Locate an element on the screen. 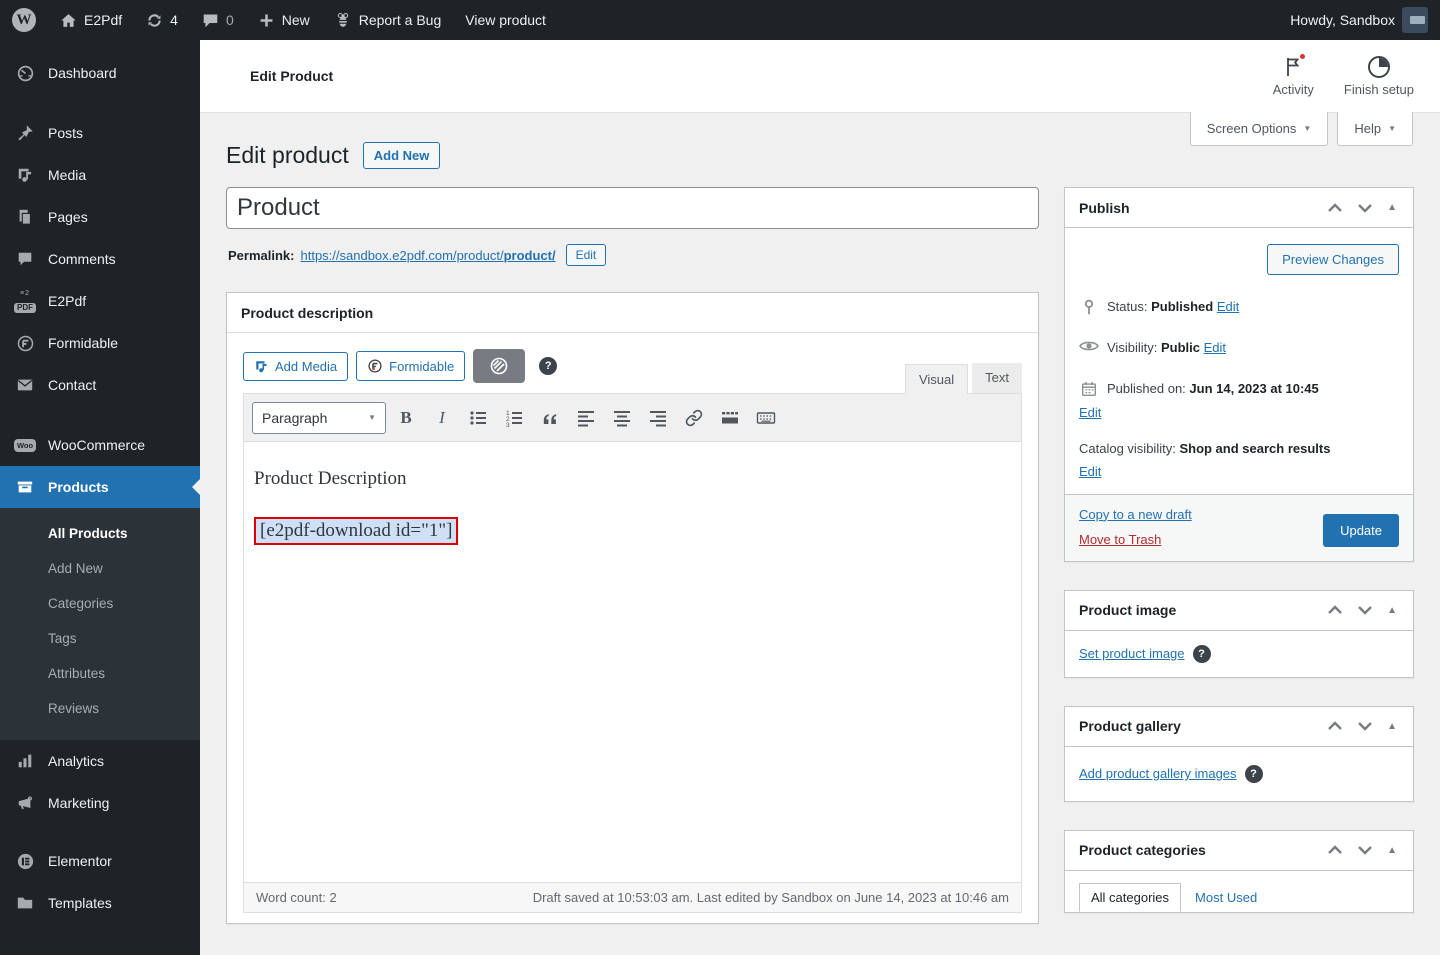 This screenshot has width=1440, height=955. sidebar-item-formidable: Formidable is located at coordinates (100, 343).